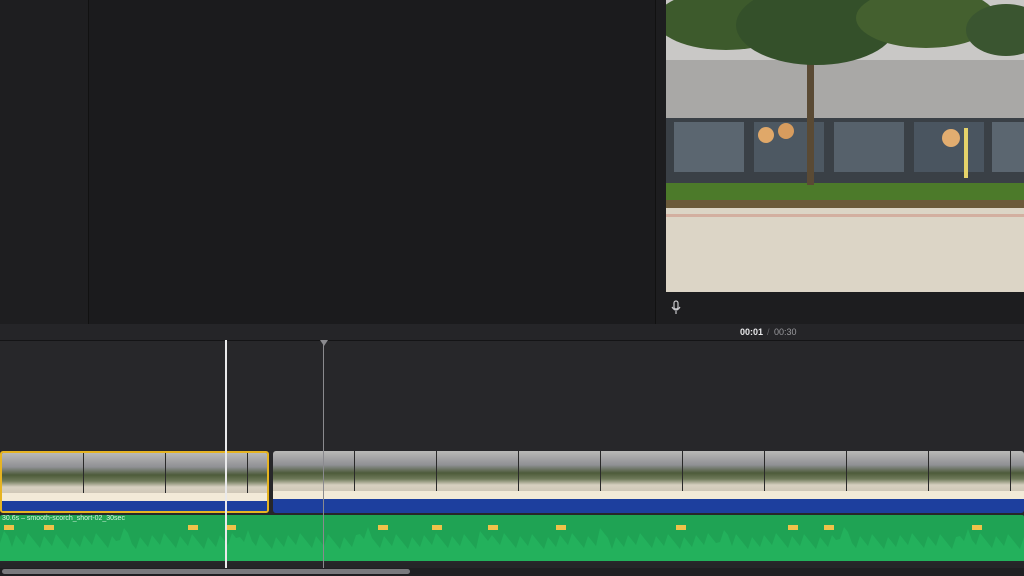  I want to click on microphone-icon, so click(676, 308).